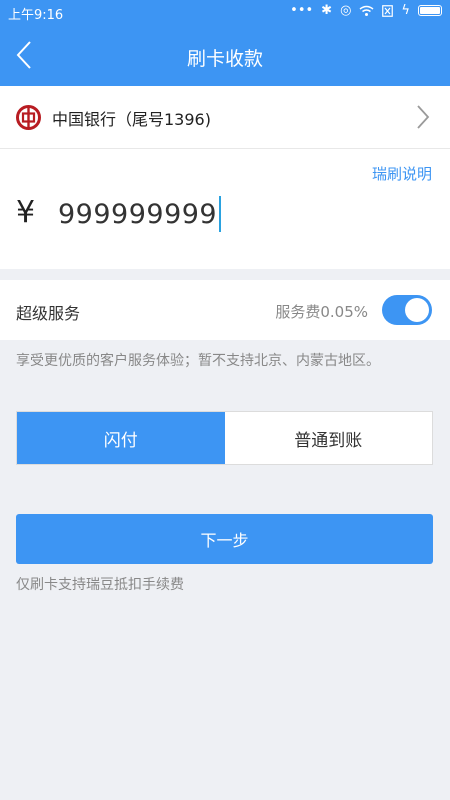 The image size is (450, 800). I want to click on wifi-icon, so click(366, 10).